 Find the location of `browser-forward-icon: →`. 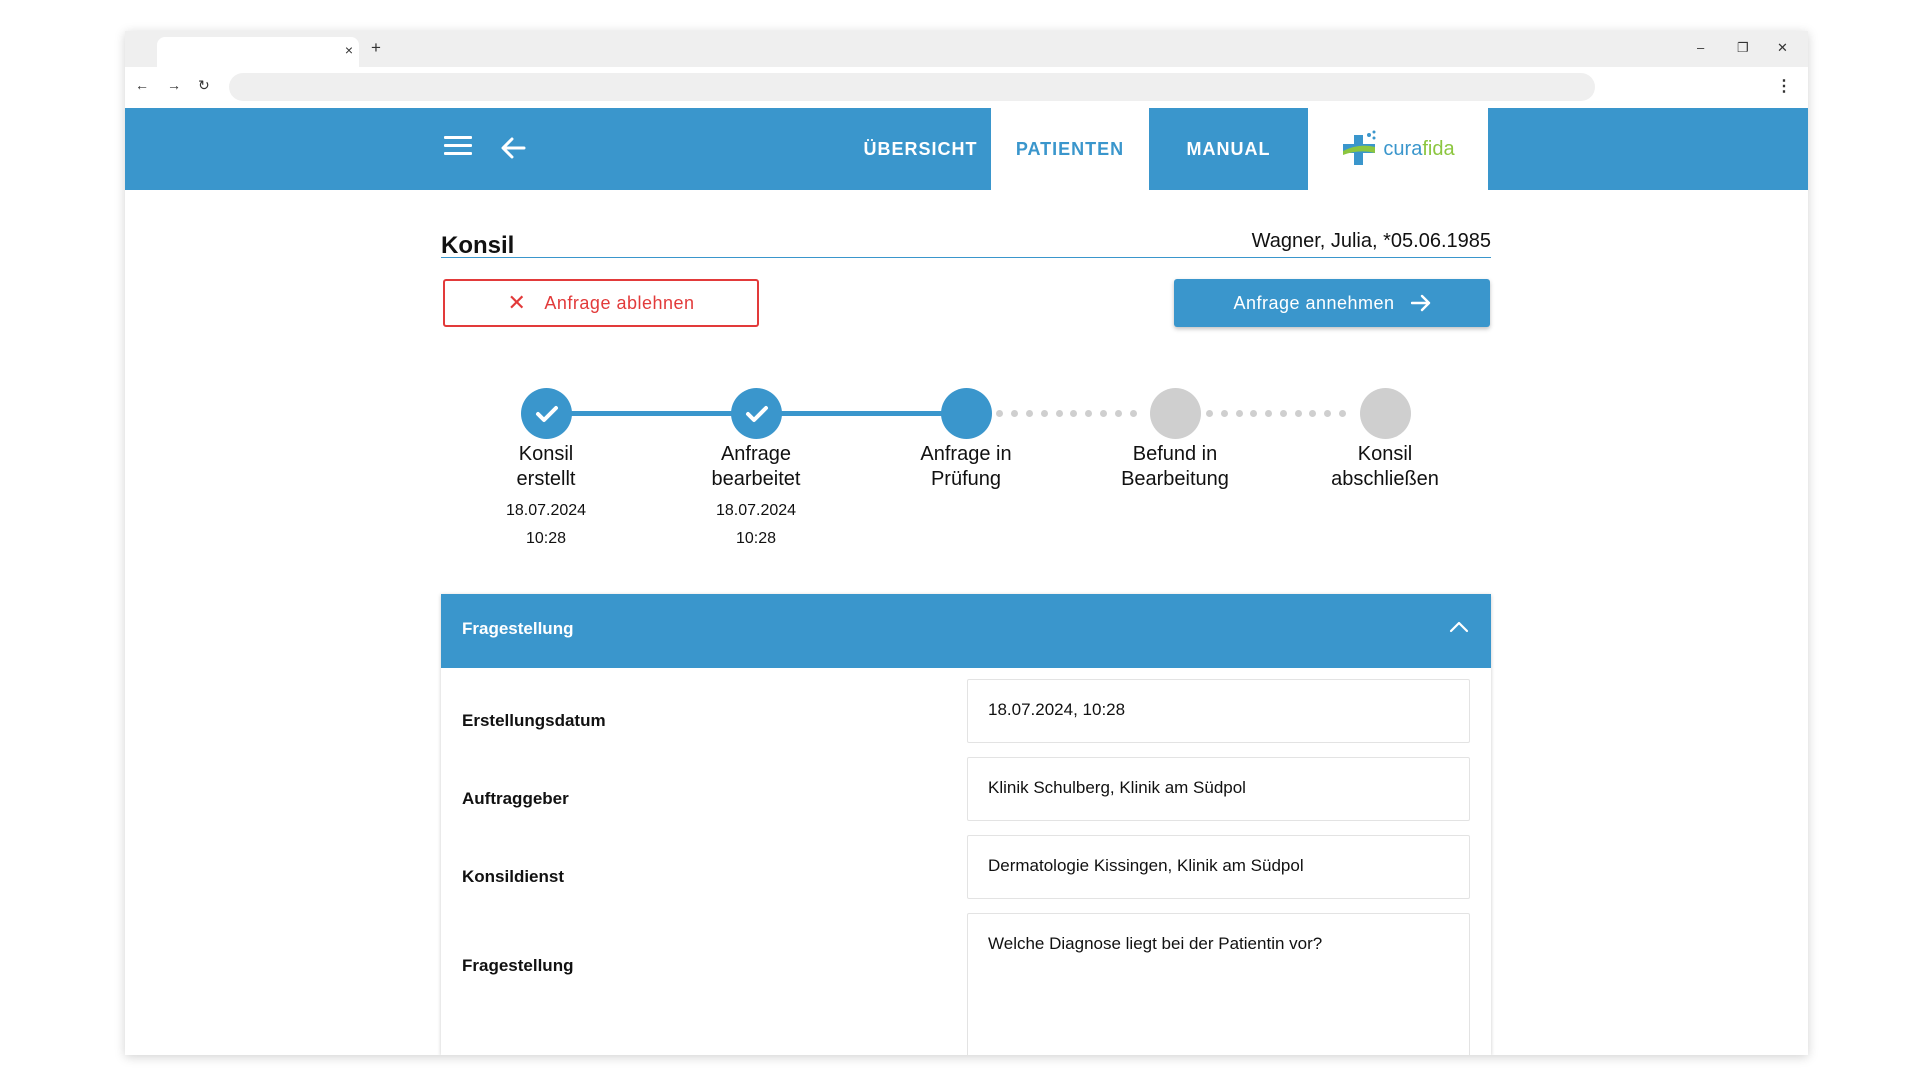

browser-forward-icon: → is located at coordinates (174, 85).